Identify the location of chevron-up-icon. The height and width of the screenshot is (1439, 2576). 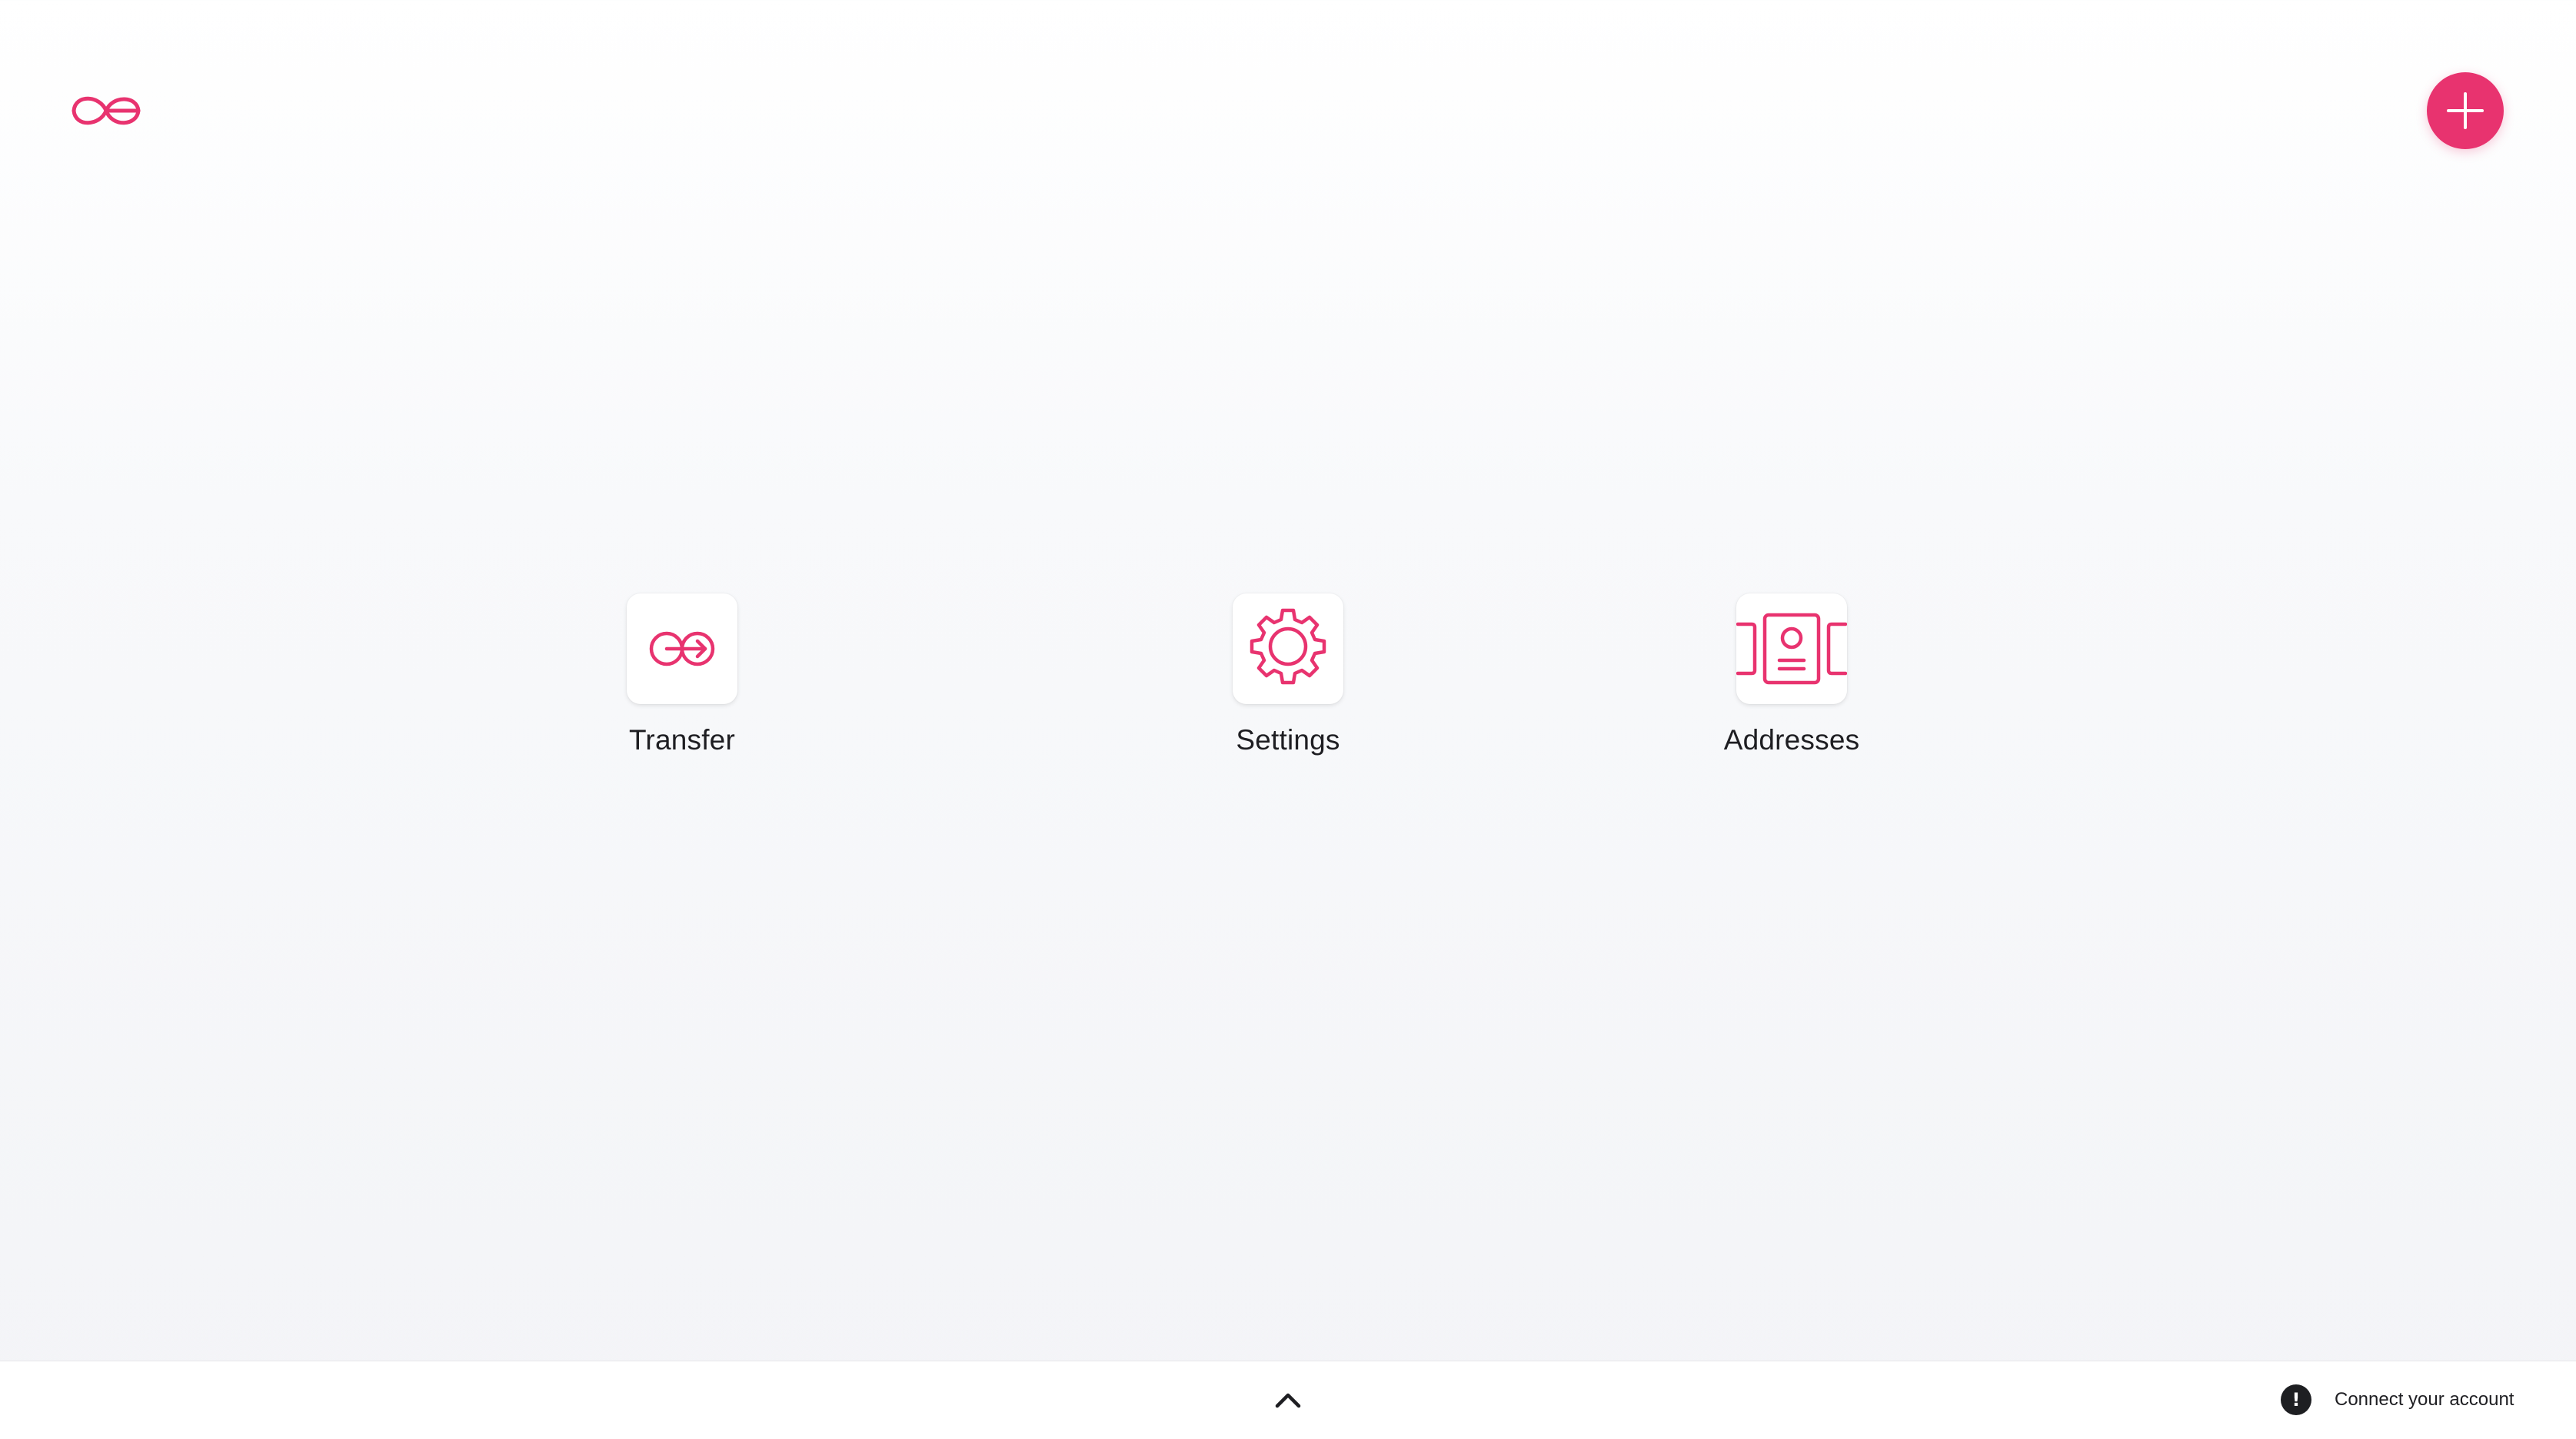
(1288, 1400).